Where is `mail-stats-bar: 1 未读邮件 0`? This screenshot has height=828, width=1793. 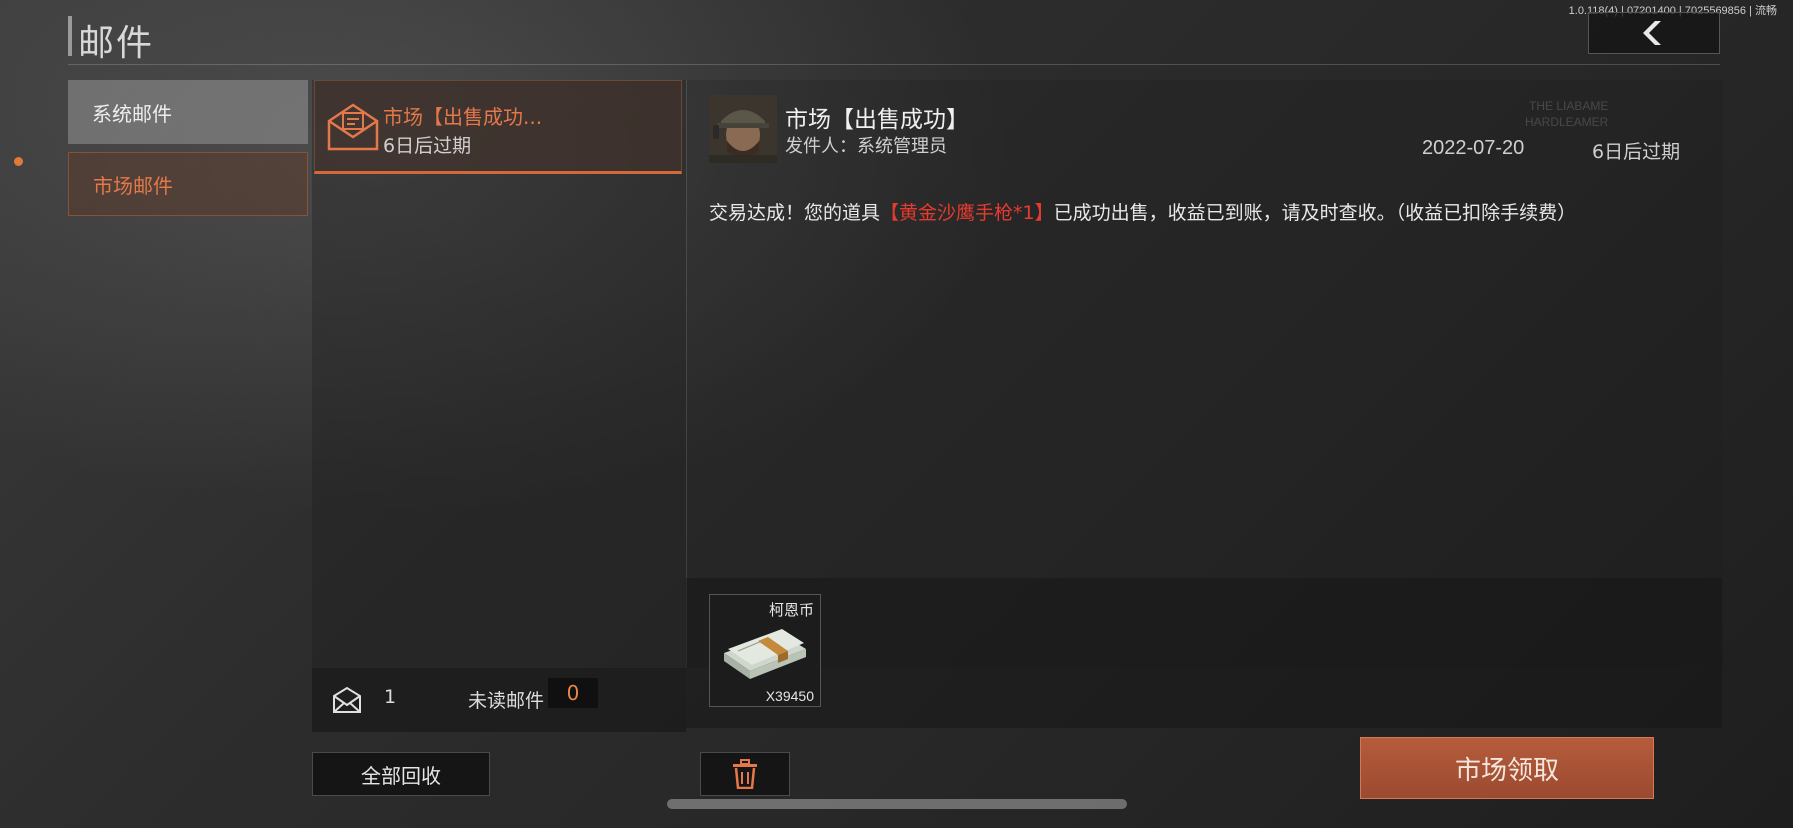 mail-stats-bar: 1 未读邮件 0 is located at coordinates (499, 700).